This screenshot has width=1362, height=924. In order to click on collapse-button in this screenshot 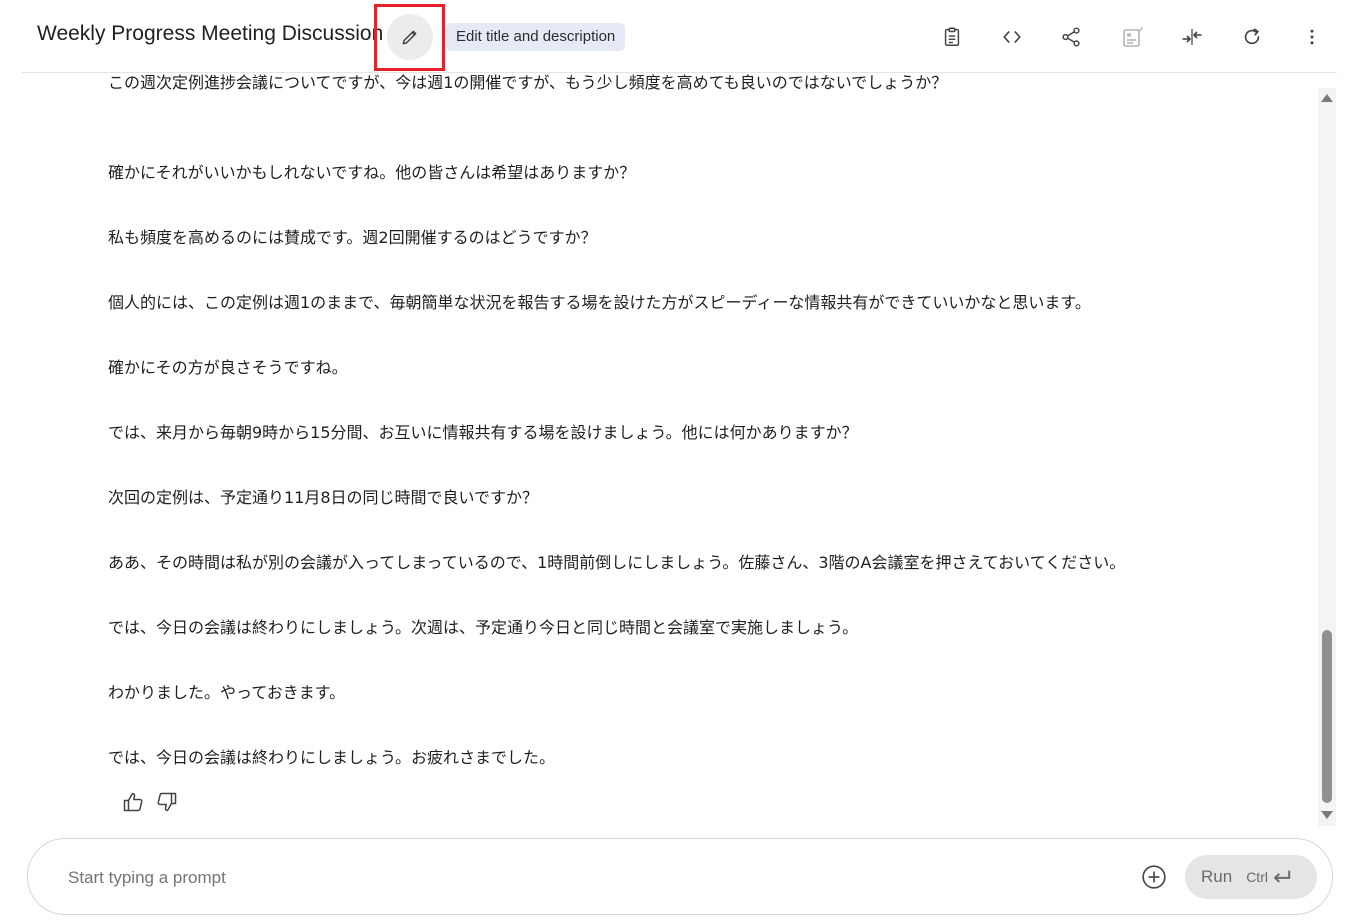, I will do `click(1192, 37)`.